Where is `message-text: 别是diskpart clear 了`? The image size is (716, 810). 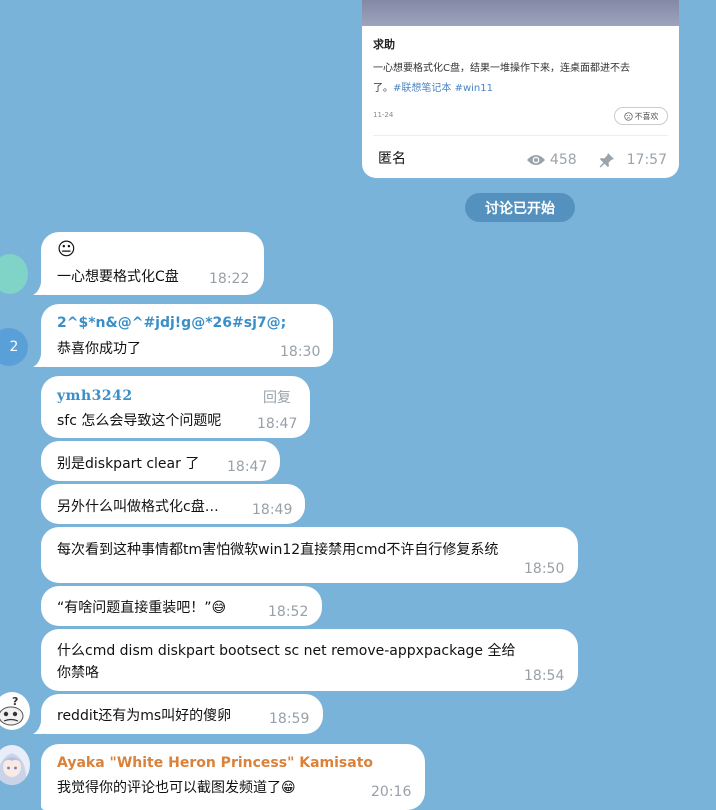
message-text: 别是diskpart clear 了 is located at coordinates (128, 464).